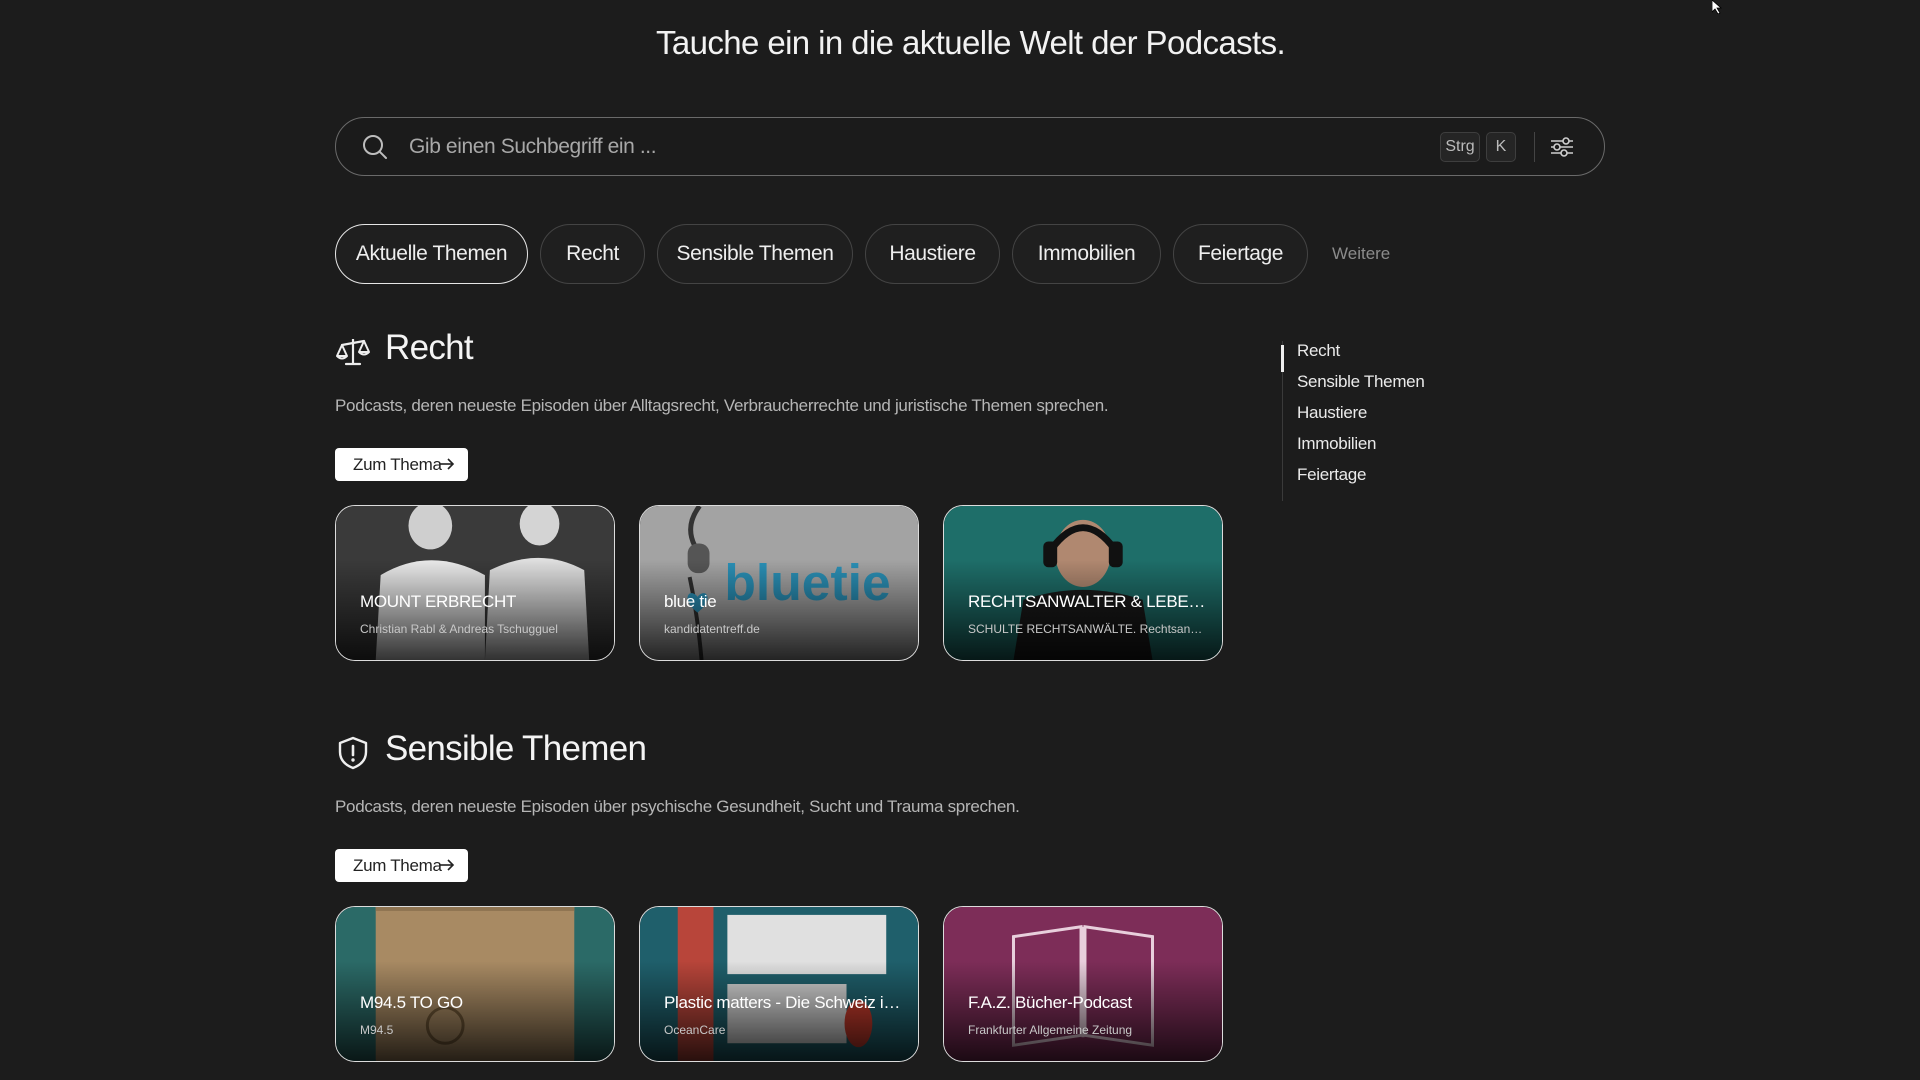  Describe the element at coordinates (932, 254) in the screenshot. I see `tab-haustiere: Haustiere` at that location.